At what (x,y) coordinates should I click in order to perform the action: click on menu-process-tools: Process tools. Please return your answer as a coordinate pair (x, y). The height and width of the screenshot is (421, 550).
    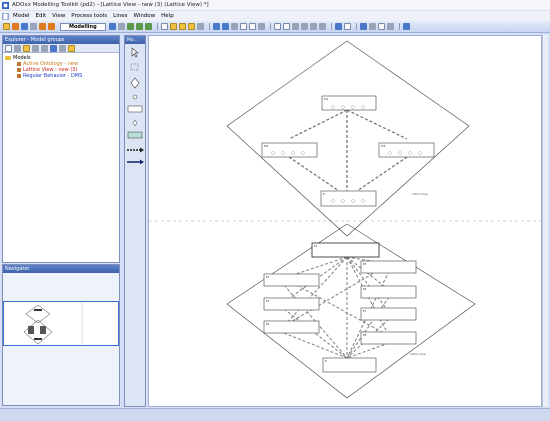
    Looking at the image, I should click on (89, 16).